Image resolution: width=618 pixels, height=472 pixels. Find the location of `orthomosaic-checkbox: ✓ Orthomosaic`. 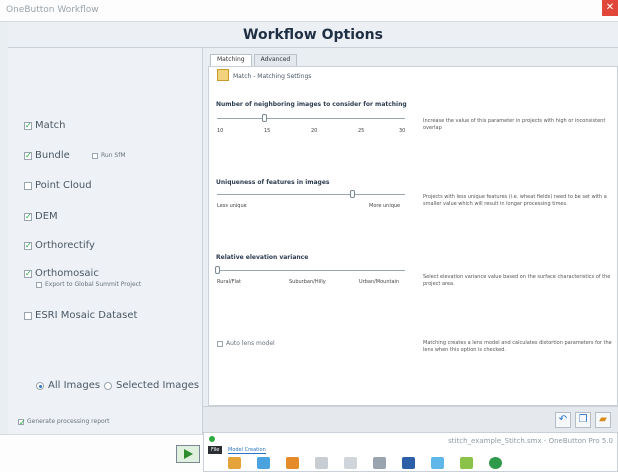

orthomosaic-checkbox: ✓ Orthomosaic is located at coordinates (61, 273).